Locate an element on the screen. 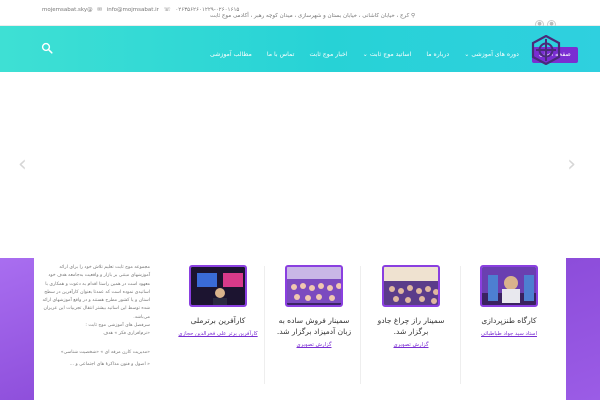 Image resolution: width=600 pixels, height=400 pixels. nav-item-news: اخبار موج ثابت is located at coordinates (328, 55).